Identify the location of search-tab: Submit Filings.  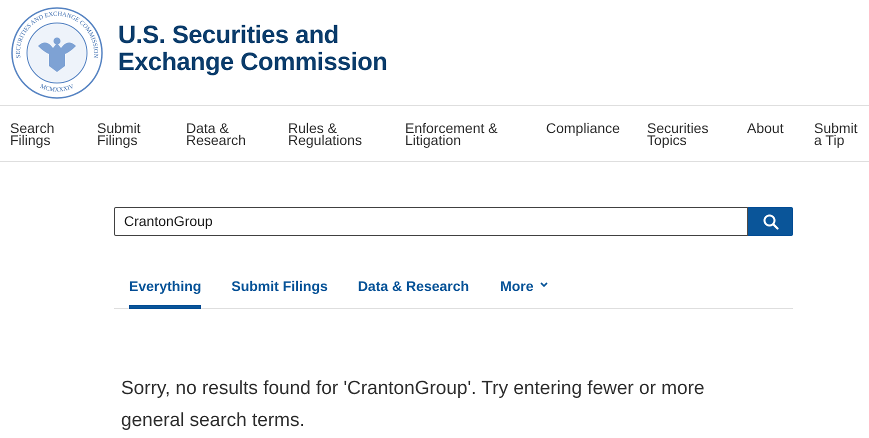
(279, 292).